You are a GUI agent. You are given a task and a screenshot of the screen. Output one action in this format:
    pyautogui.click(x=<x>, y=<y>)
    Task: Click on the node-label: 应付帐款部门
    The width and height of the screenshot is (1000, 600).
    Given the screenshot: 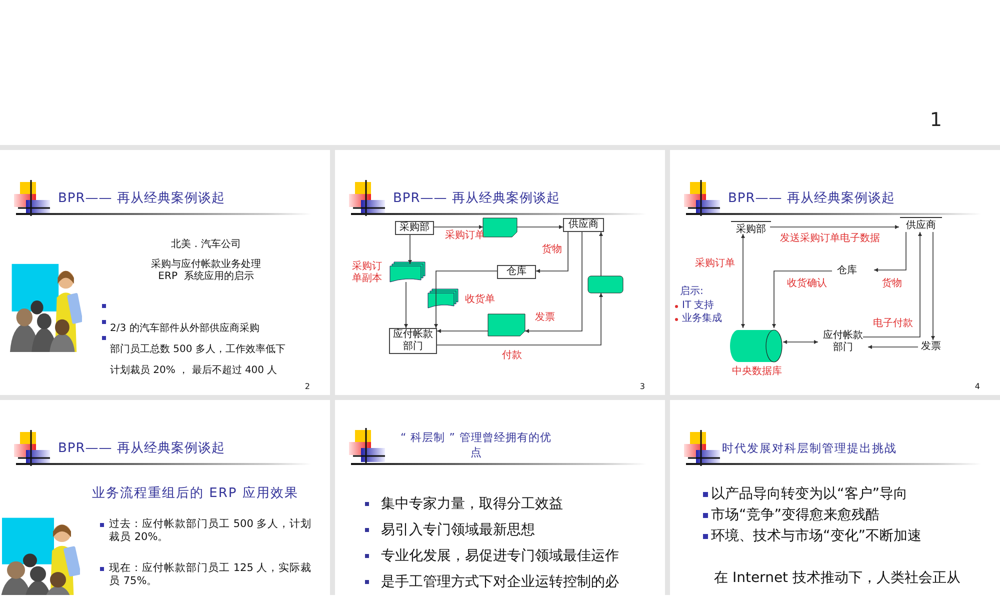 What is the action you would take?
    pyautogui.click(x=843, y=342)
    